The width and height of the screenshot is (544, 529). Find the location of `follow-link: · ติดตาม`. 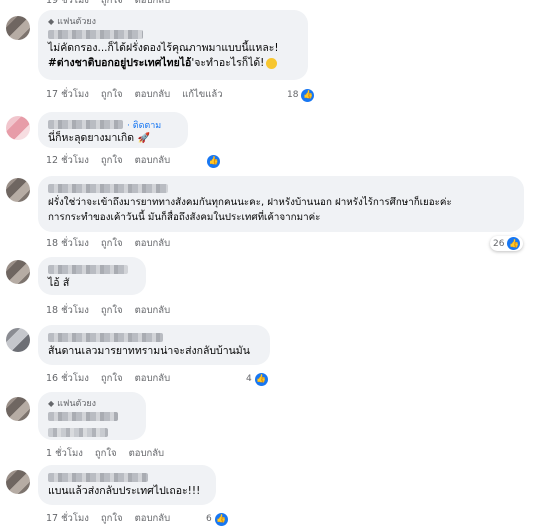

follow-link: · ติดตาม is located at coordinates (144, 125).